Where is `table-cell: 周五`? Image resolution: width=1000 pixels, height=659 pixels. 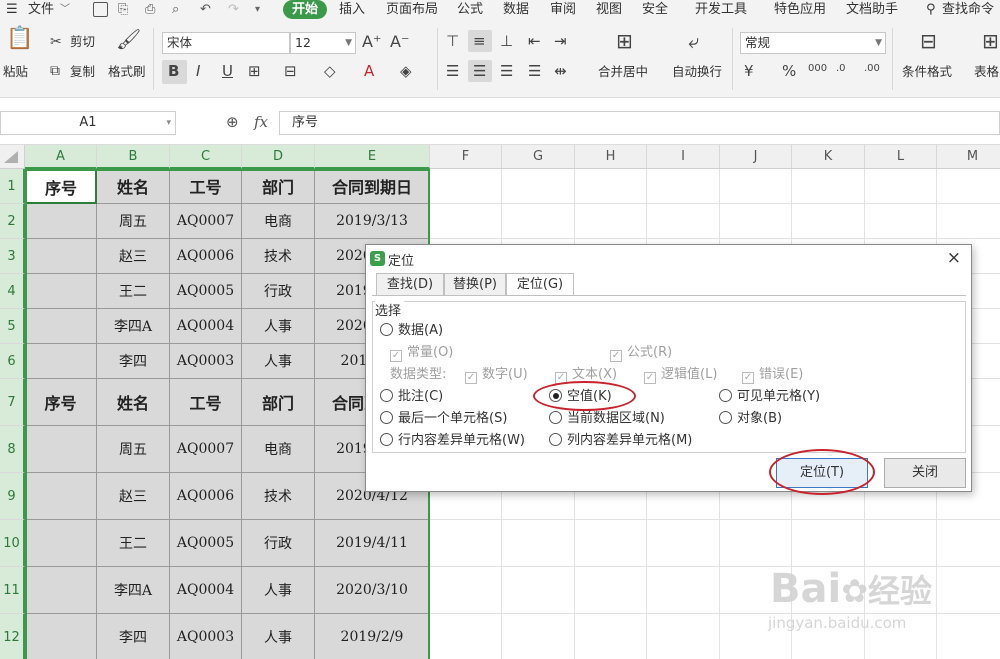 table-cell: 周五 is located at coordinates (133, 449).